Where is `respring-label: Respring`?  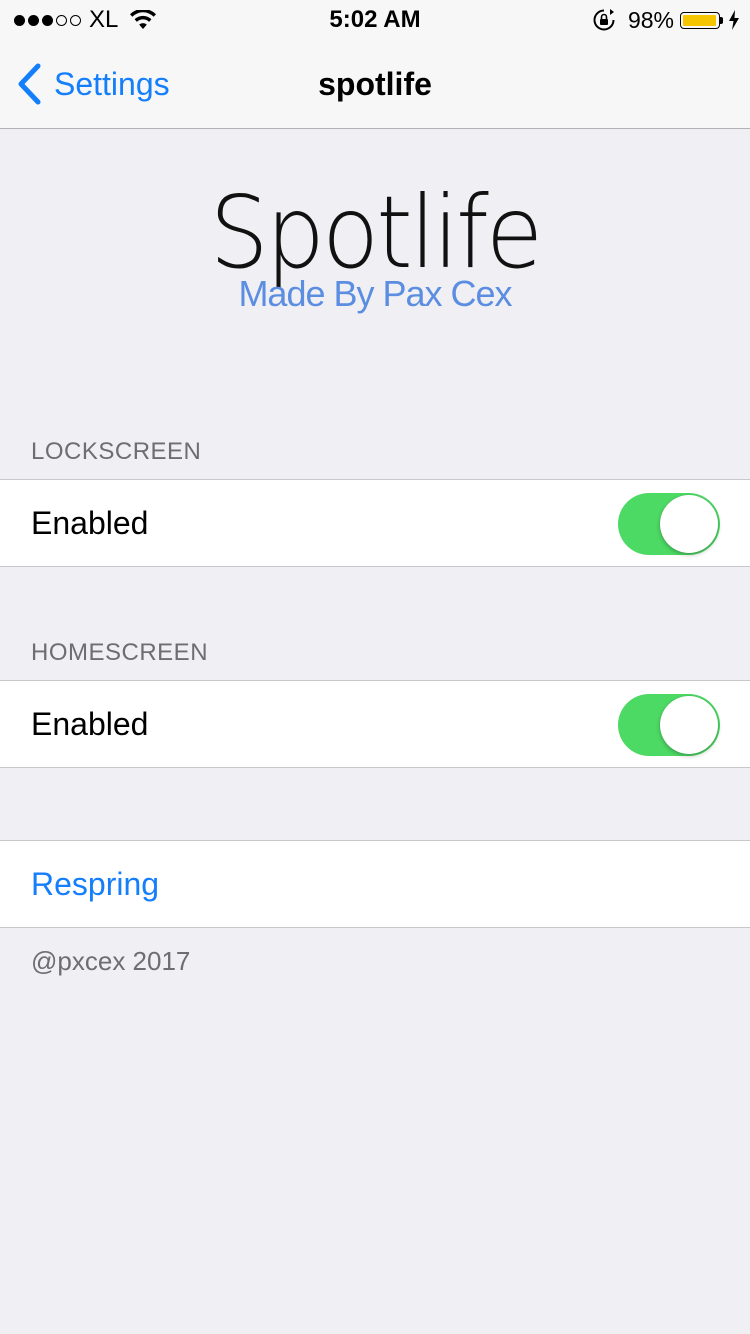 respring-label: Respring is located at coordinates (95, 884).